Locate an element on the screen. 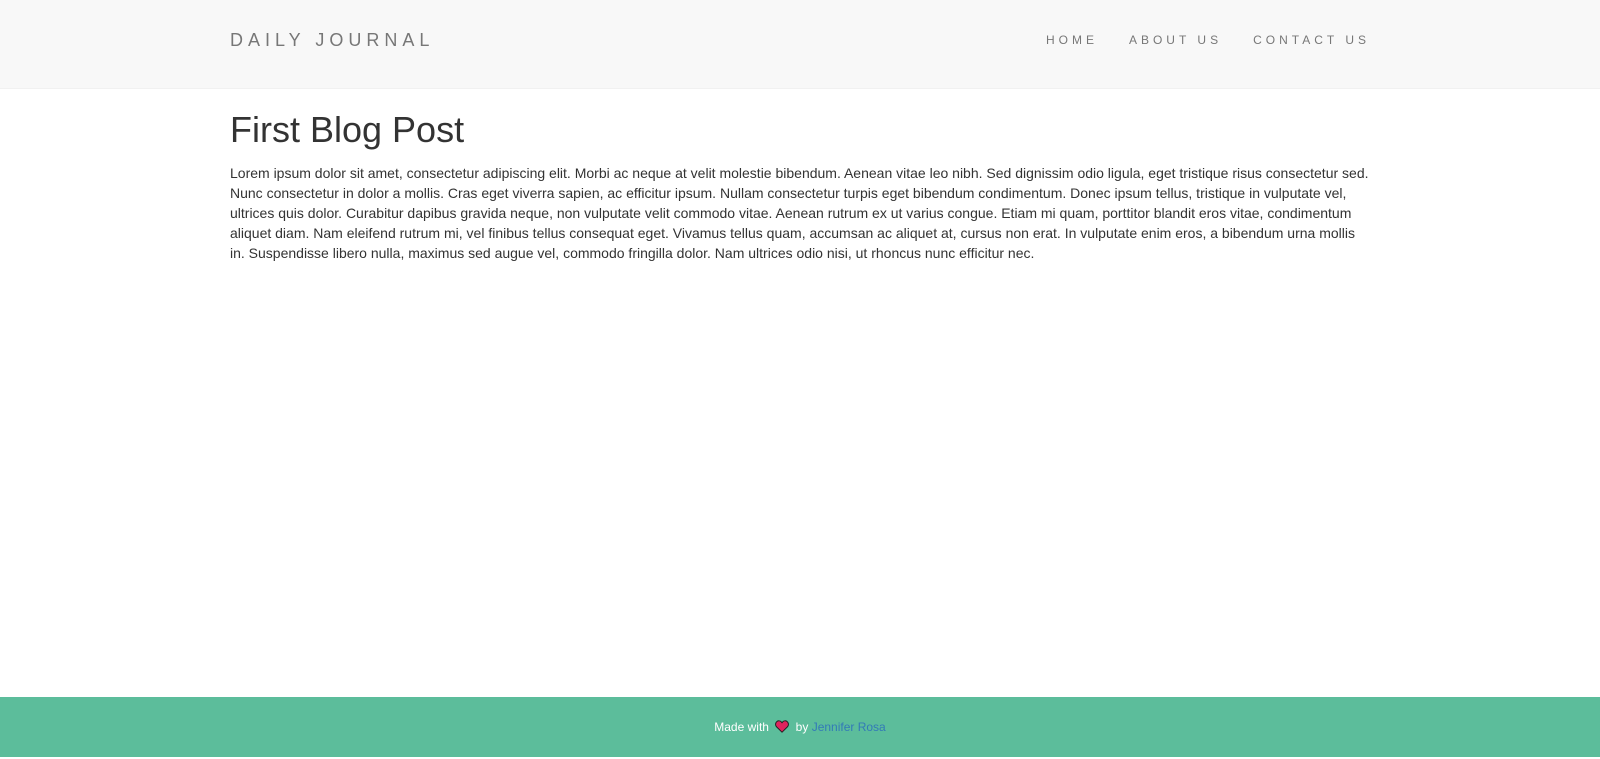 The width and height of the screenshot is (1600, 759). footer-by-text: by is located at coordinates (802, 727).